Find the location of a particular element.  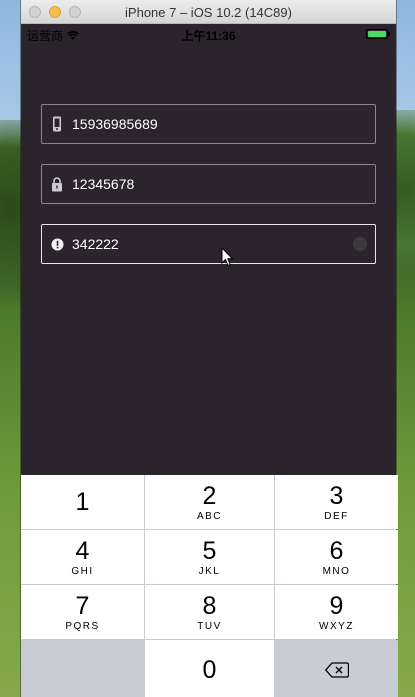

phone-field is located at coordinates (208, 124).